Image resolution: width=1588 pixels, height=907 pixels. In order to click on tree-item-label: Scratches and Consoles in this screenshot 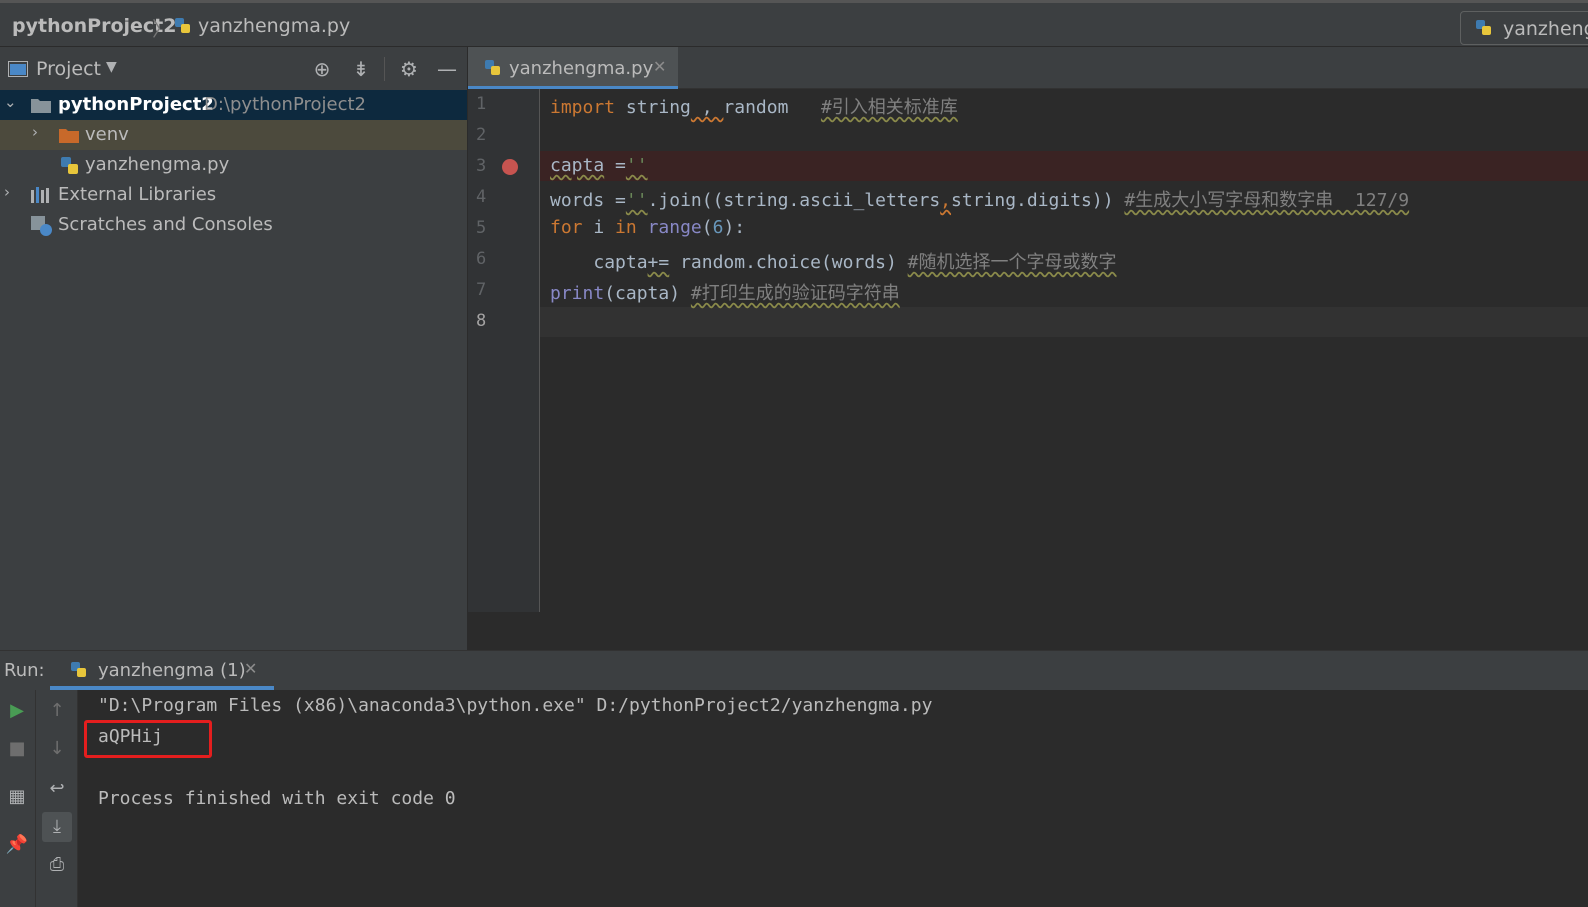, I will do `click(165, 224)`.